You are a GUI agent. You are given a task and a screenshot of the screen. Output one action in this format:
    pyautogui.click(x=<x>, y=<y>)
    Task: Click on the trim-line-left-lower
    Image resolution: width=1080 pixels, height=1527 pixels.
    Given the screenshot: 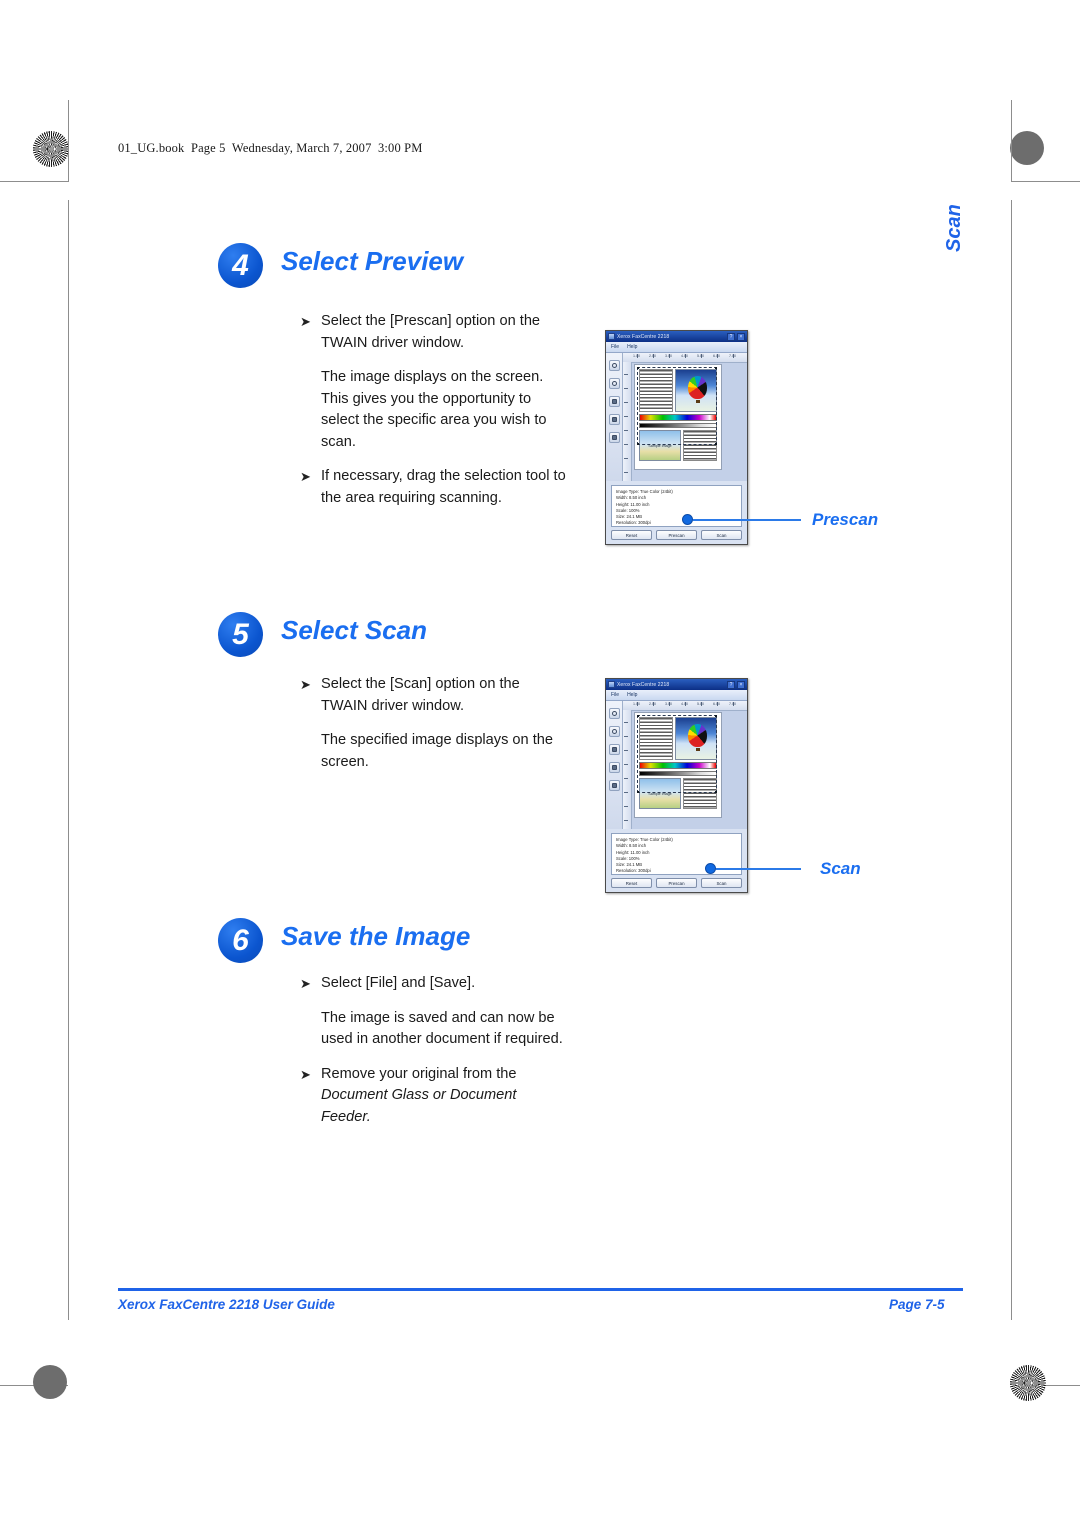 What is the action you would take?
    pyautogui.click(x=68, y=760)
    